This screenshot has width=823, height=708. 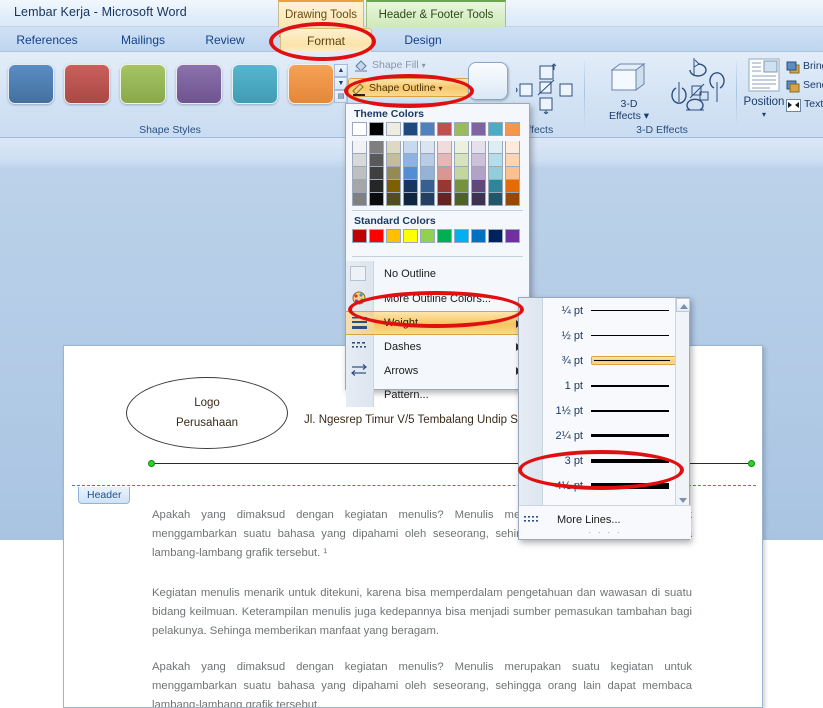 What do you see at coordinates (461, 236) in the screenshot?
I see `standard-swatch-lightblue` at bounding box center [461, 236].